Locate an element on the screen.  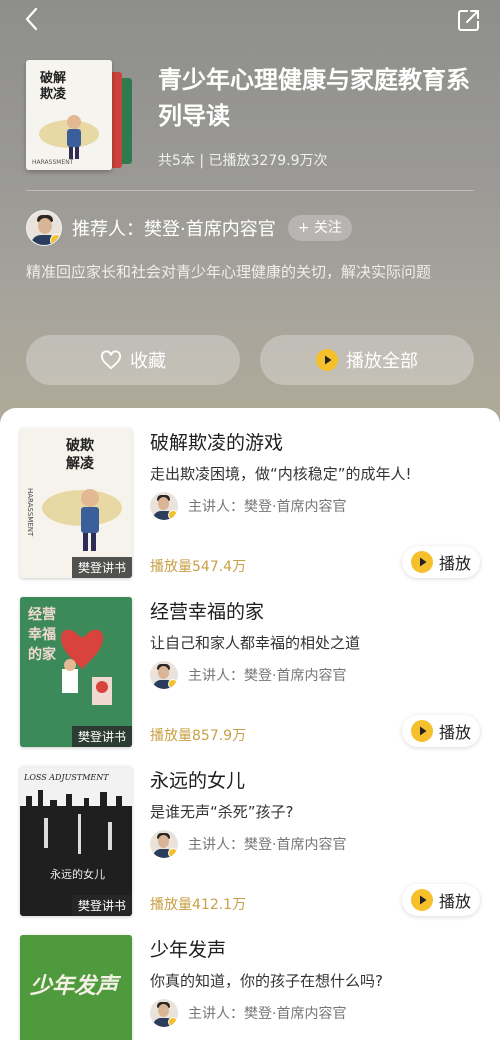
book-cover-art: 破欺 解凌 HARASSMENT is located at coordinates (76, 503).